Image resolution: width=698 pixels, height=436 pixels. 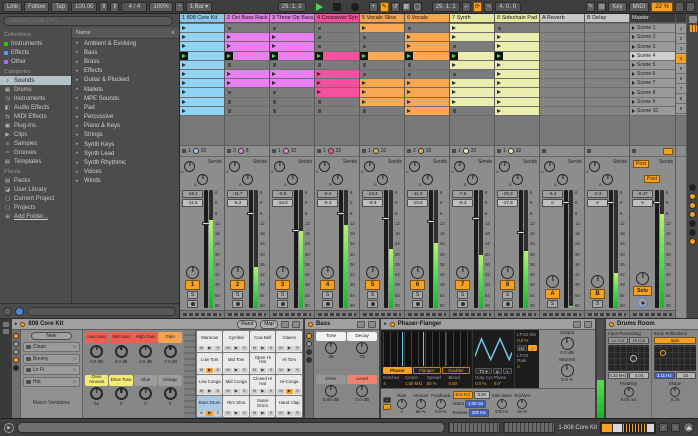 What do you see at coordinates (628, 427) in the screenshot?
I see `device-chain-overview` at bounding box center [628, 427].